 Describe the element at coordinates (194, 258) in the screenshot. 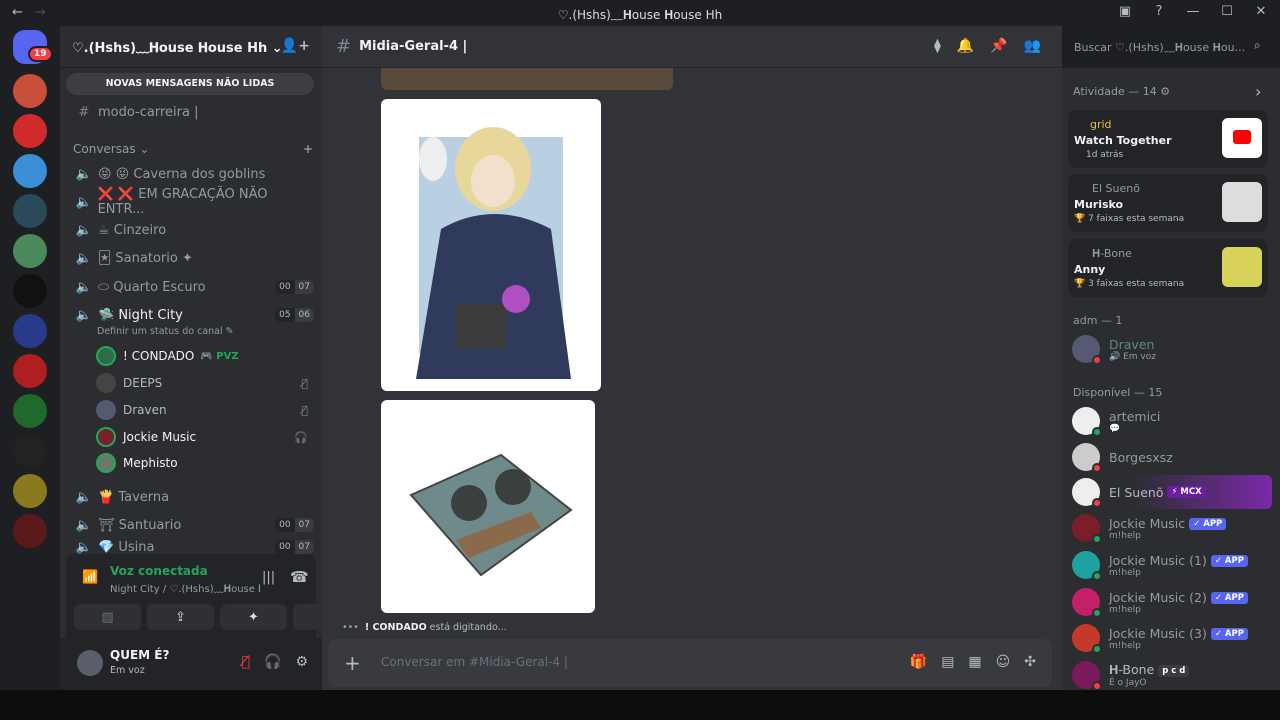

I see `voice-channel: 🔈 🃏 Sanatorio ✦` at that location.